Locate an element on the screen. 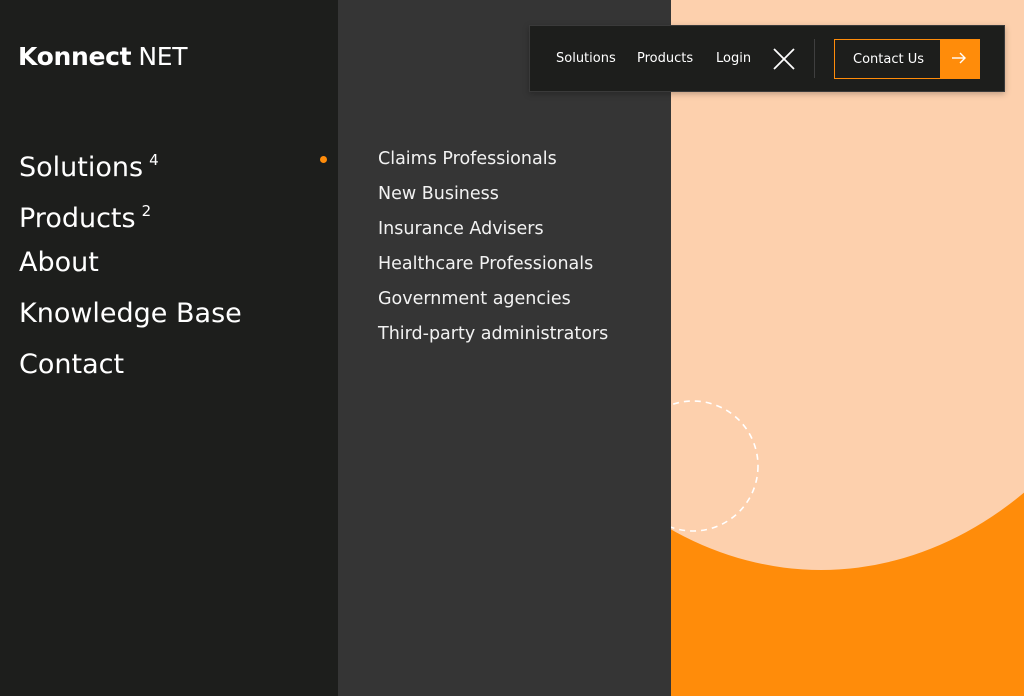 This screenshot has width=1024, height=696. brand-logo: Konnect NET is located at coordinates (103, 56).